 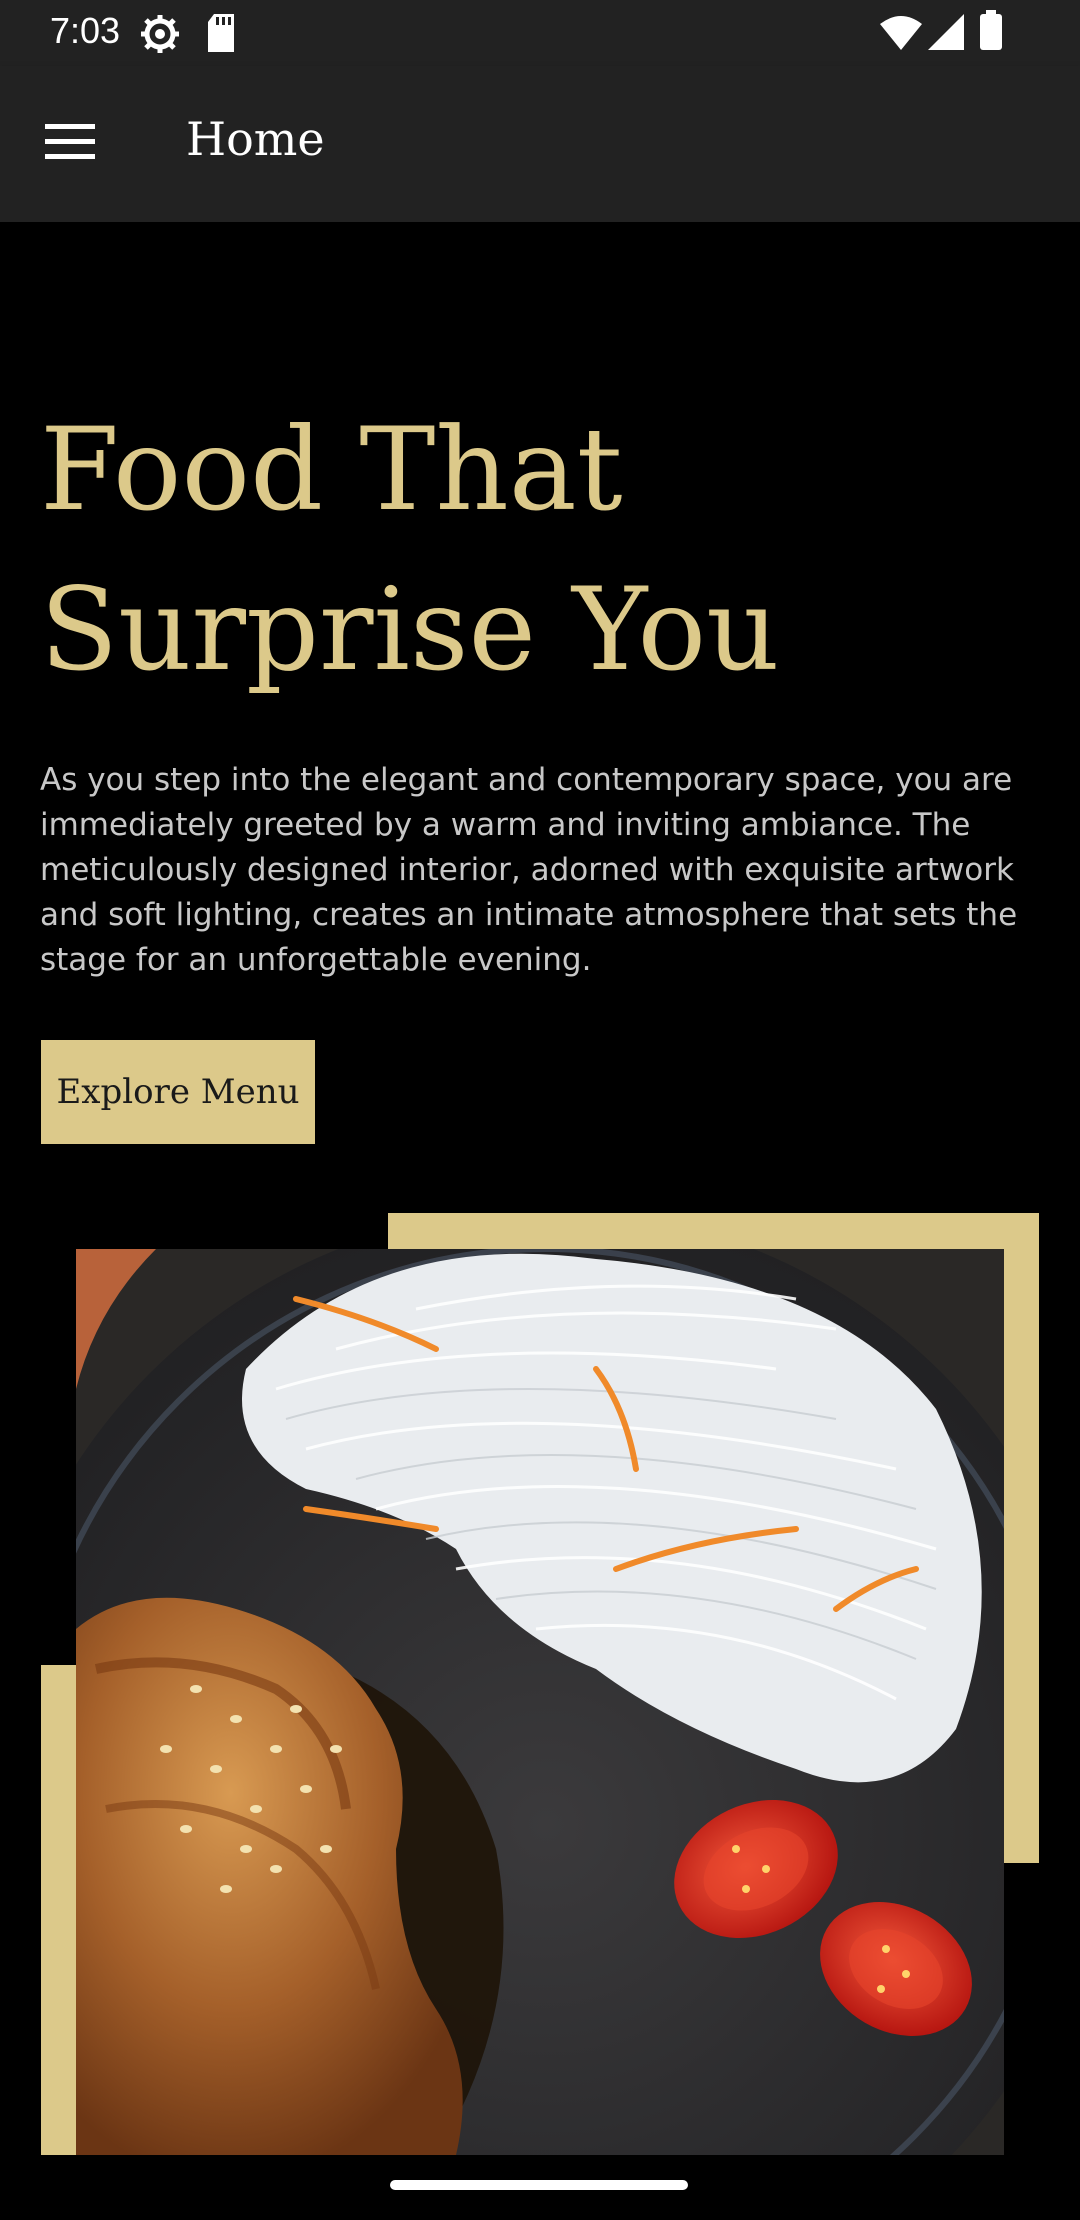 I want to click on explore-menu-button: Explore Menu, so click(x=178, y=1092).